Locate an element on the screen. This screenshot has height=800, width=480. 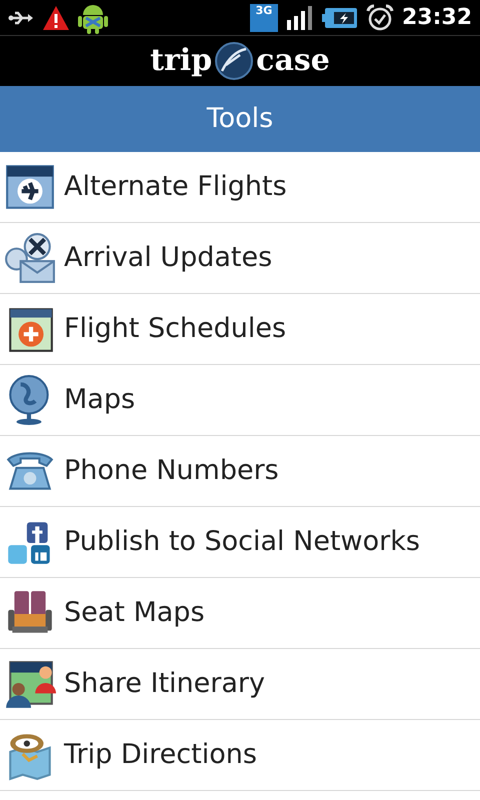
usb-icon is located at coordinates (21, 17).